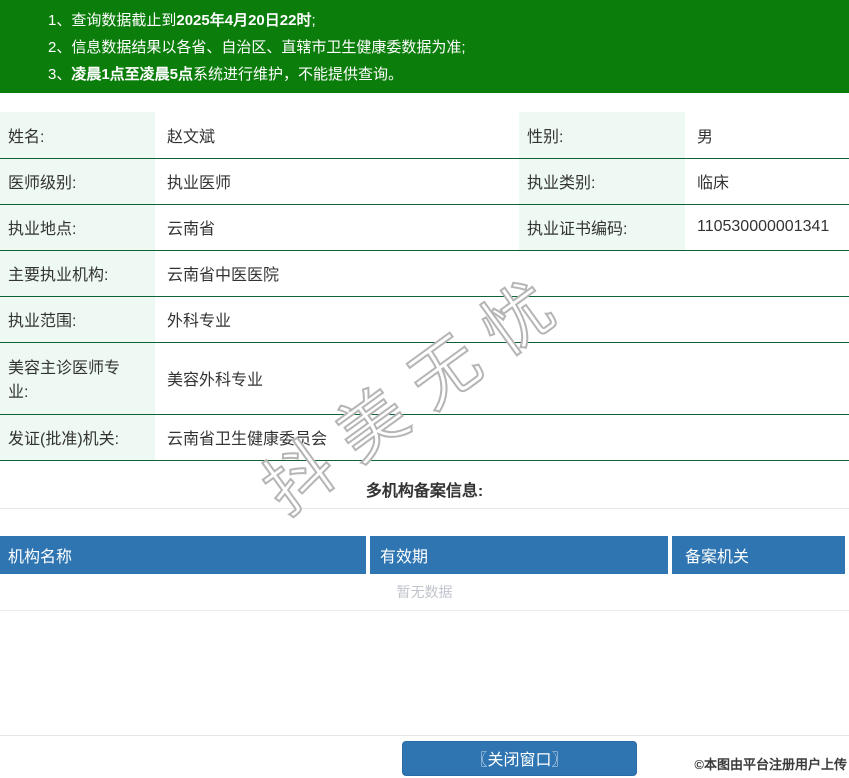 The image size is (849, 778). I want to click on field-label-name: 姓名:, so click(77, 135).